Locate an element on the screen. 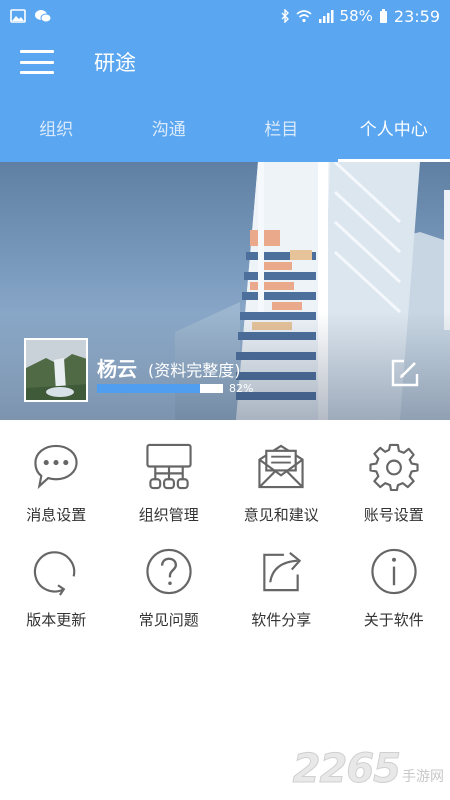  menu-item-message-settings: 消息设置 is located at coordinates (56, 472).